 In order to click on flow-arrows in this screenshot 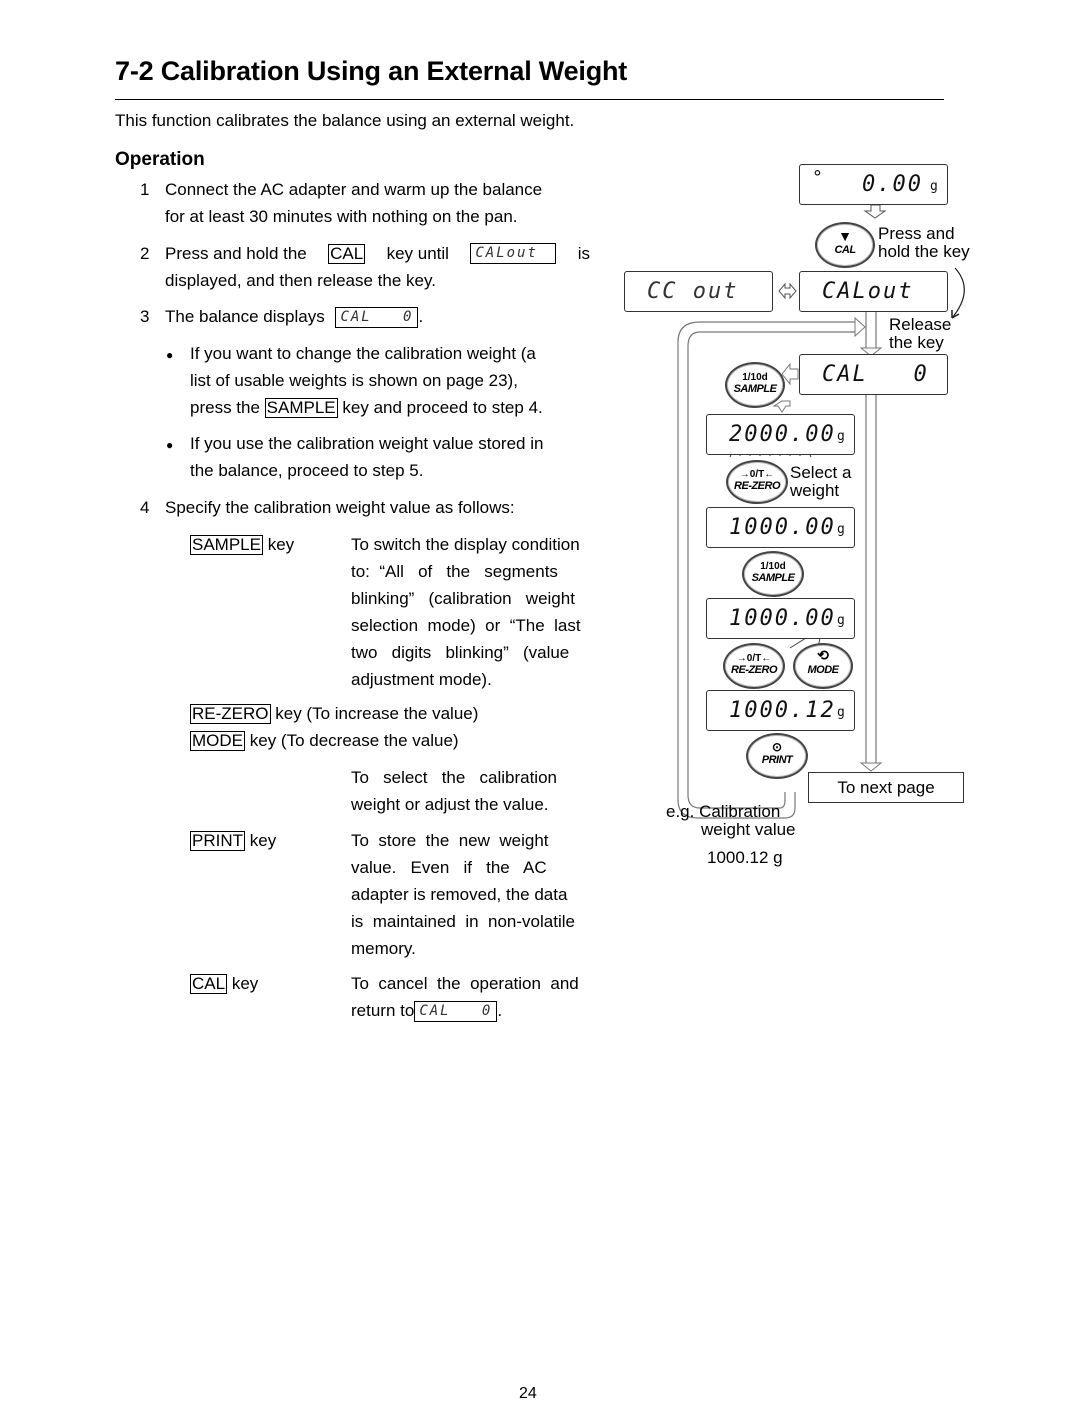, I will do `click(821, 511)`.